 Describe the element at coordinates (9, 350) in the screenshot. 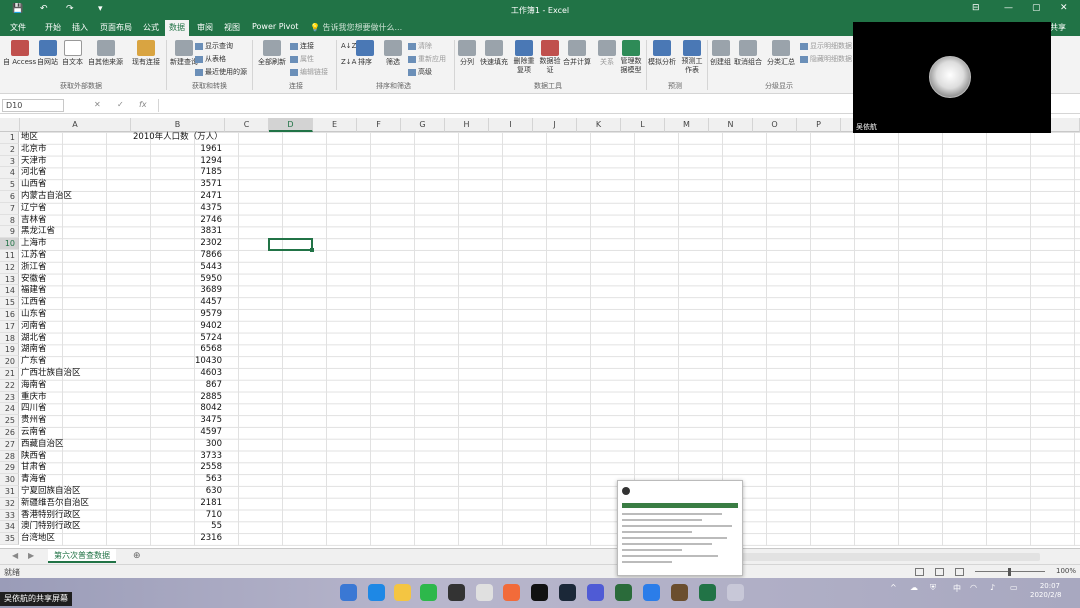

I see `row-header: 19` at that location.